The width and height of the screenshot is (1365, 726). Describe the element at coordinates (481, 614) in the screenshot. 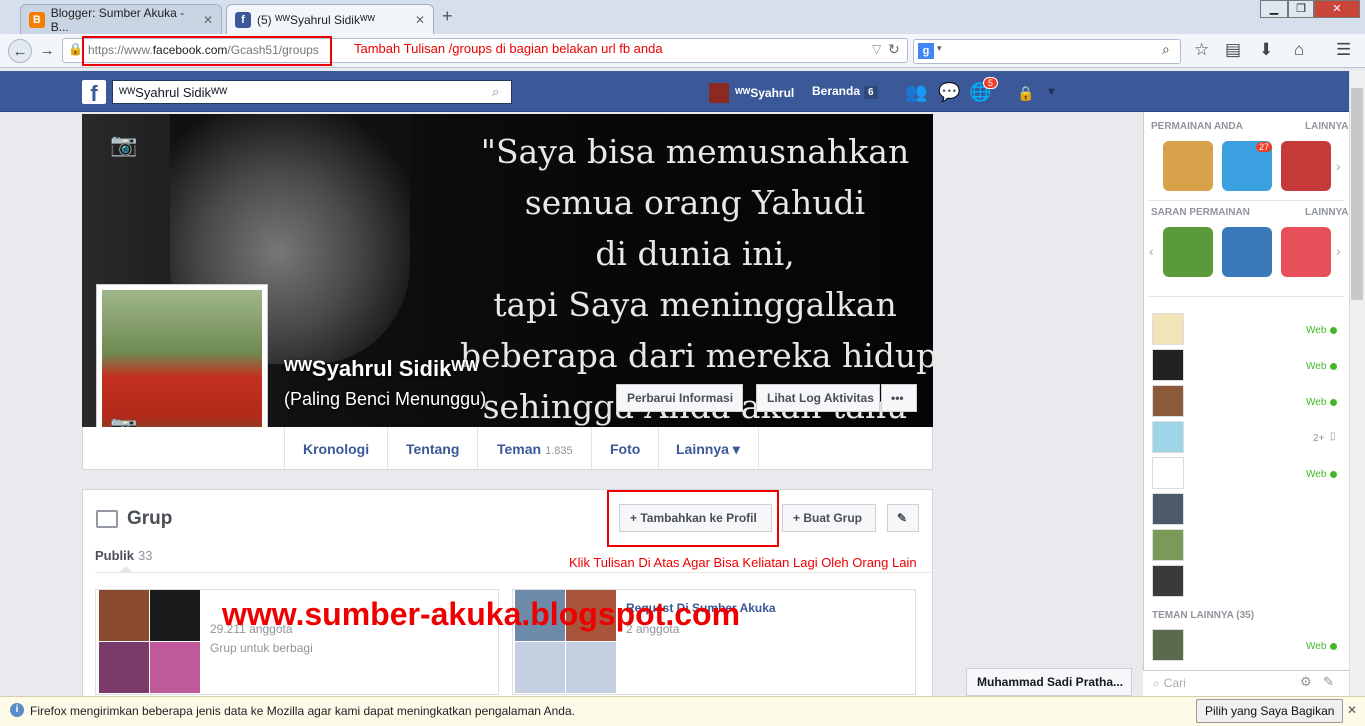

I see `watermark-text: www.sumber-akuka.blogspot.com` at that location.